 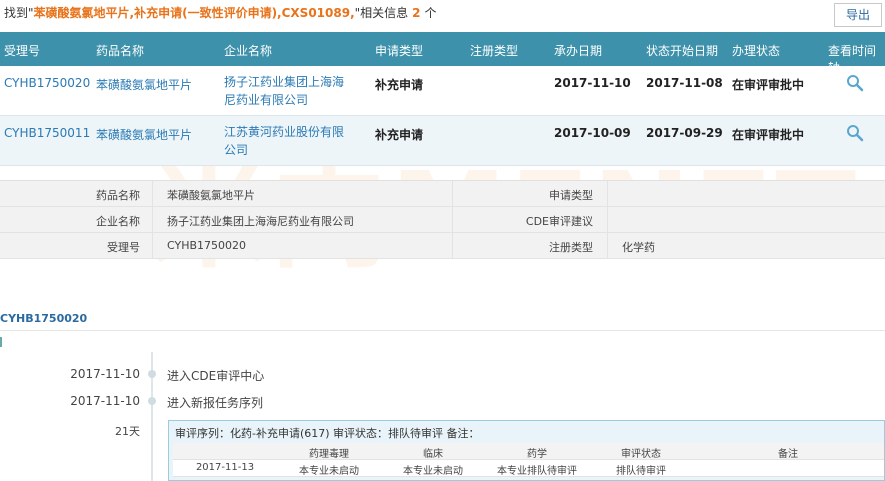 What do you see at coordinates (571, 195) in the screenshot?
I see `detail-apply-label: 申请类型` at bounding box center [571, 195].